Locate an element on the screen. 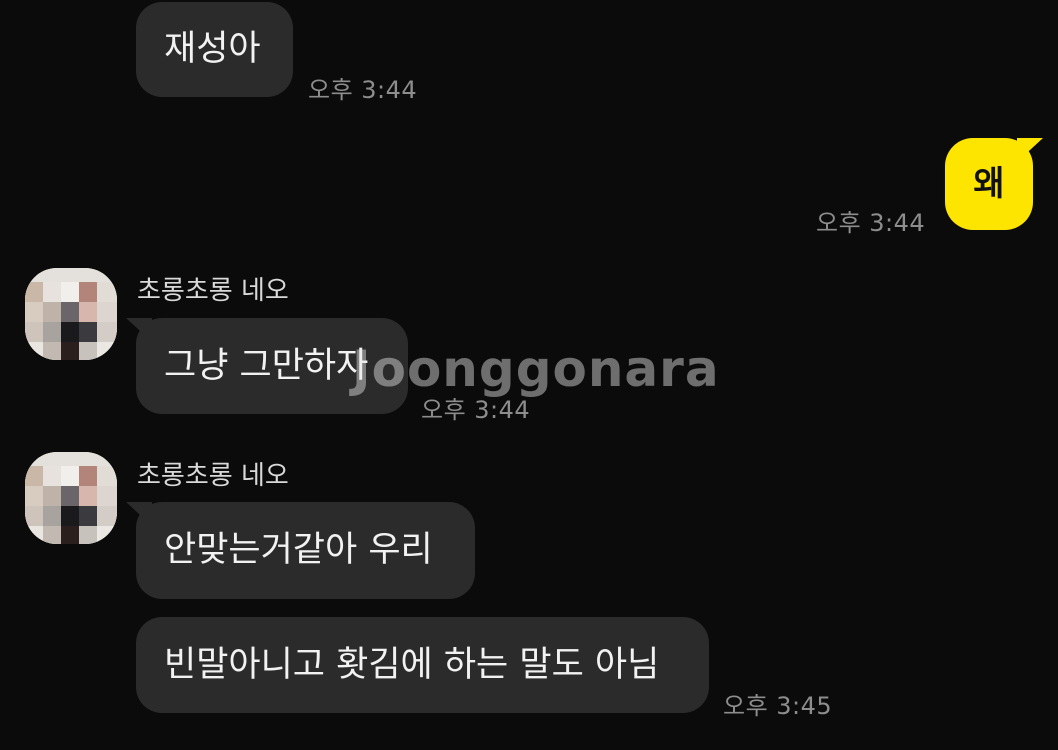  message-text: 그냥 그만하자 is located at coordinates (266, 365).